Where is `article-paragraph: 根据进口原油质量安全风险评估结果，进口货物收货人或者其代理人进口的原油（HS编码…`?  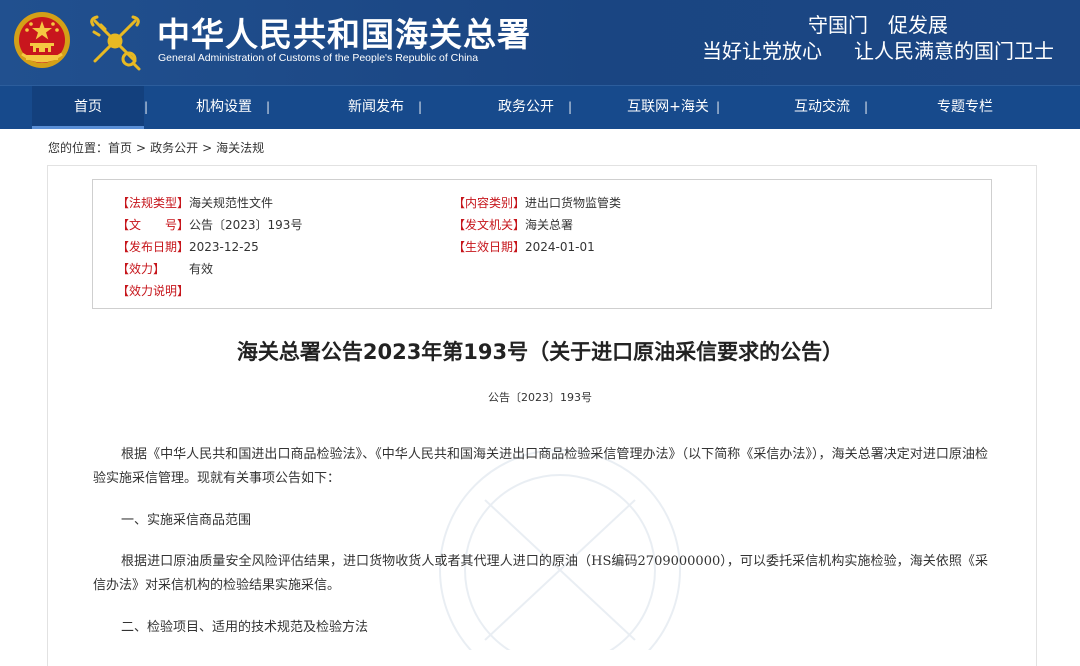
article-paragraph: 根据进口原油质量安全风险评估结果，进口货物收货人或者其代理人进口的原油（HS编码… is located at coordinates (540, 573).